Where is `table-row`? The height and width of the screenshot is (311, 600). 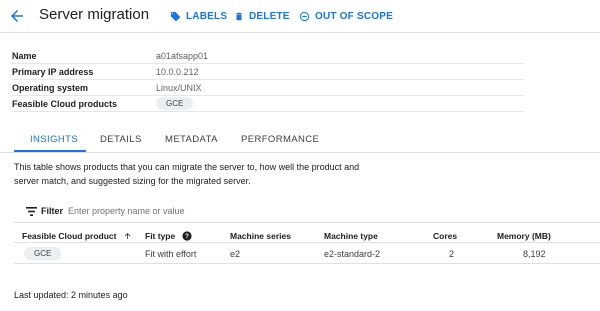
table-row is located at coordinates (307, 253).